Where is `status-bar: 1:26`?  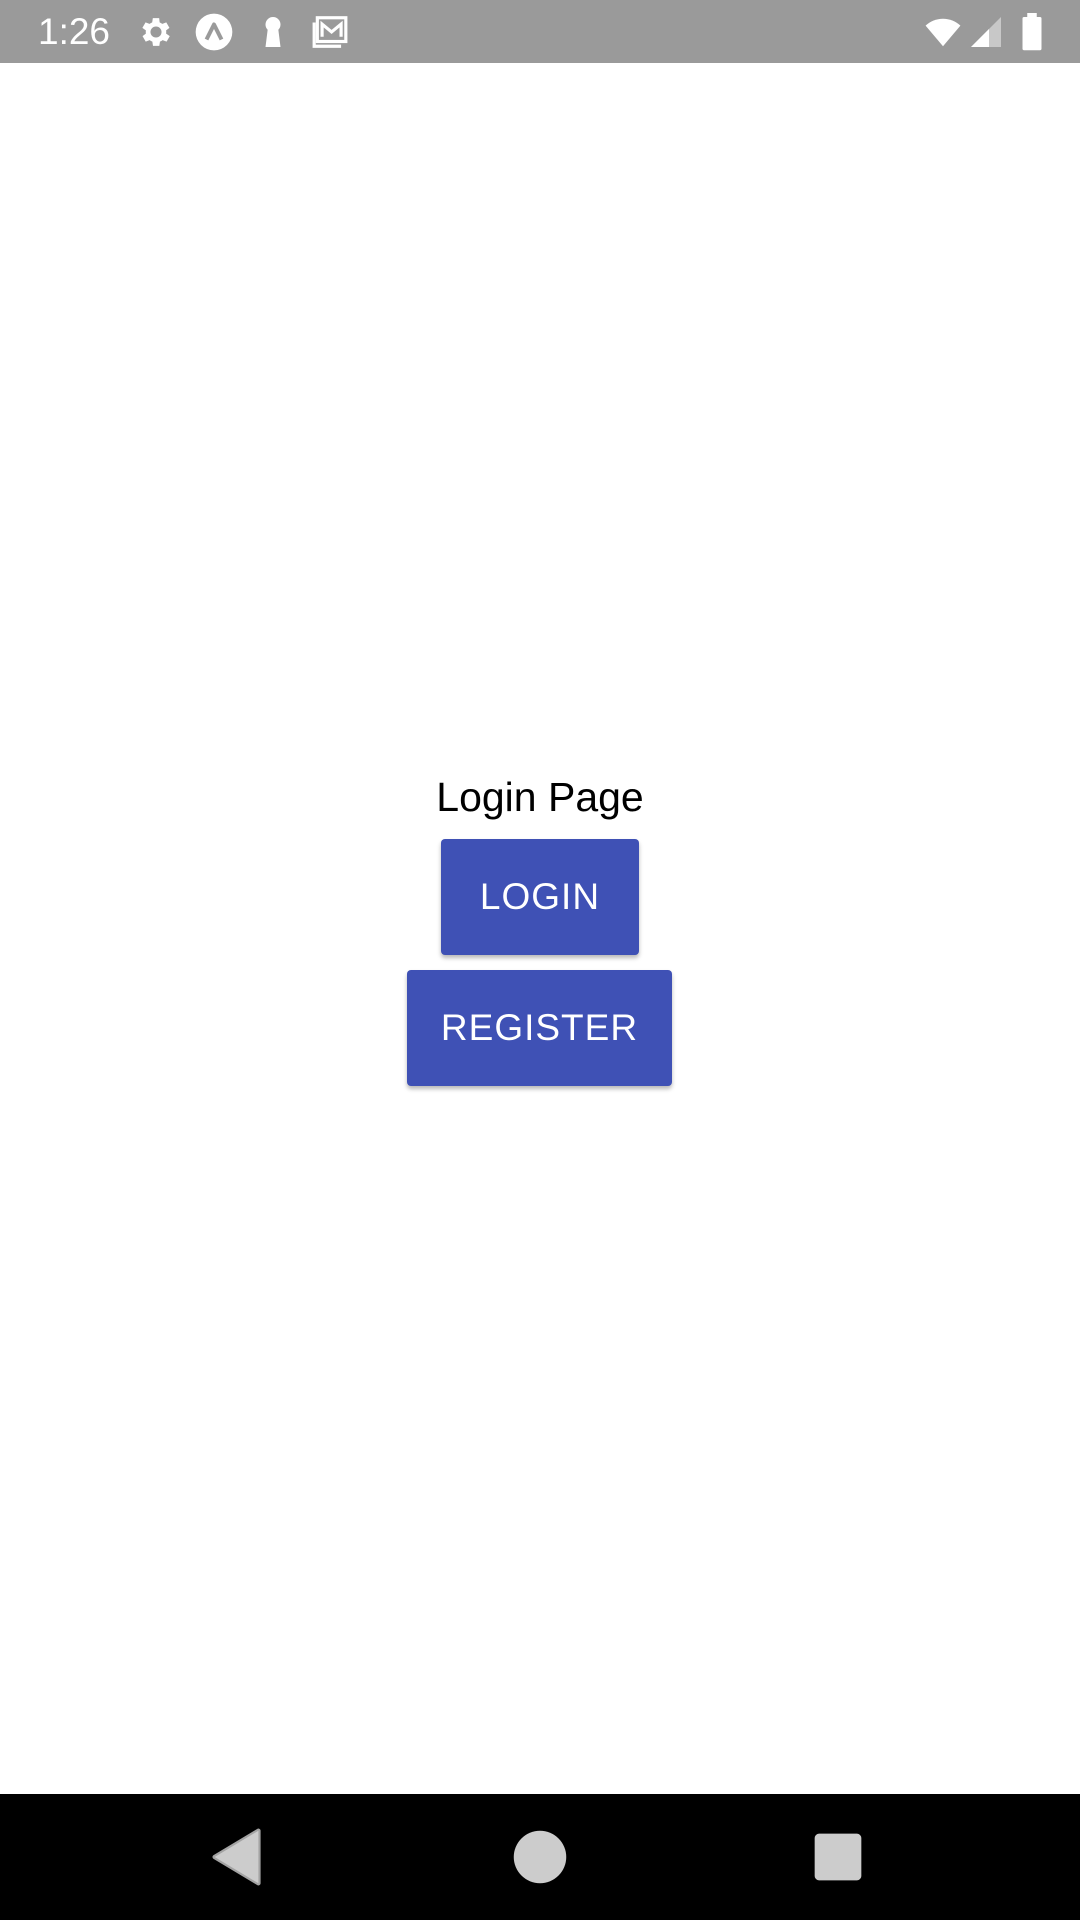 status-bar: 1:26 is located at coordinates (540, 31).